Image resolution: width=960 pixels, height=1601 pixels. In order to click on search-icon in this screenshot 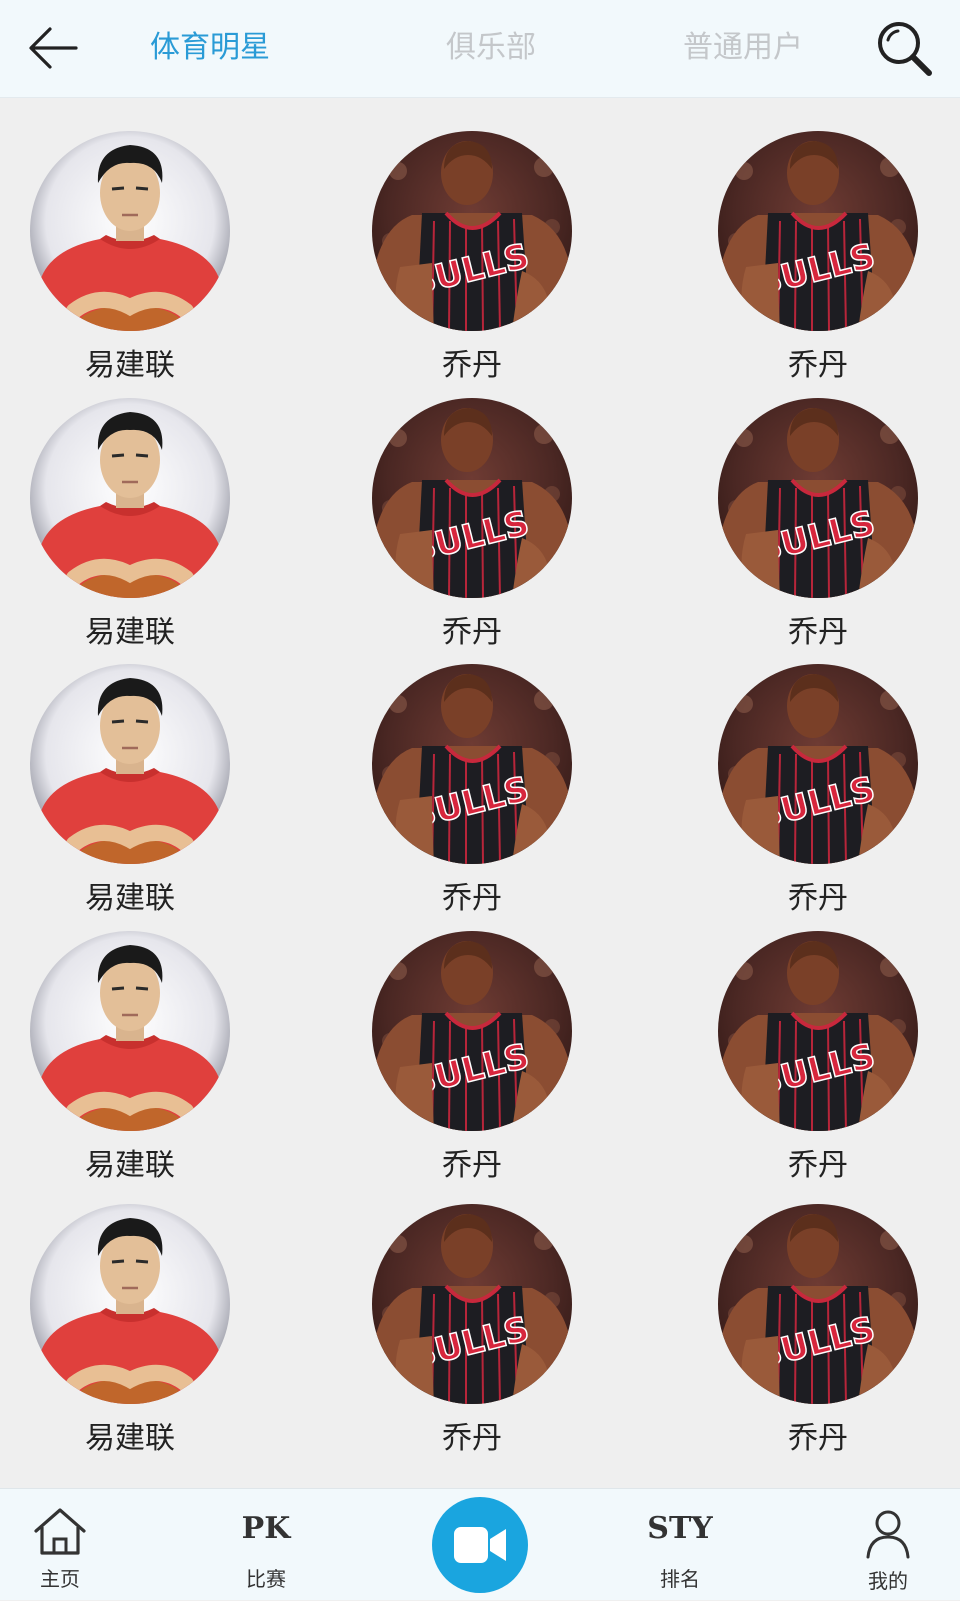, I will do `click(905, 49)`.